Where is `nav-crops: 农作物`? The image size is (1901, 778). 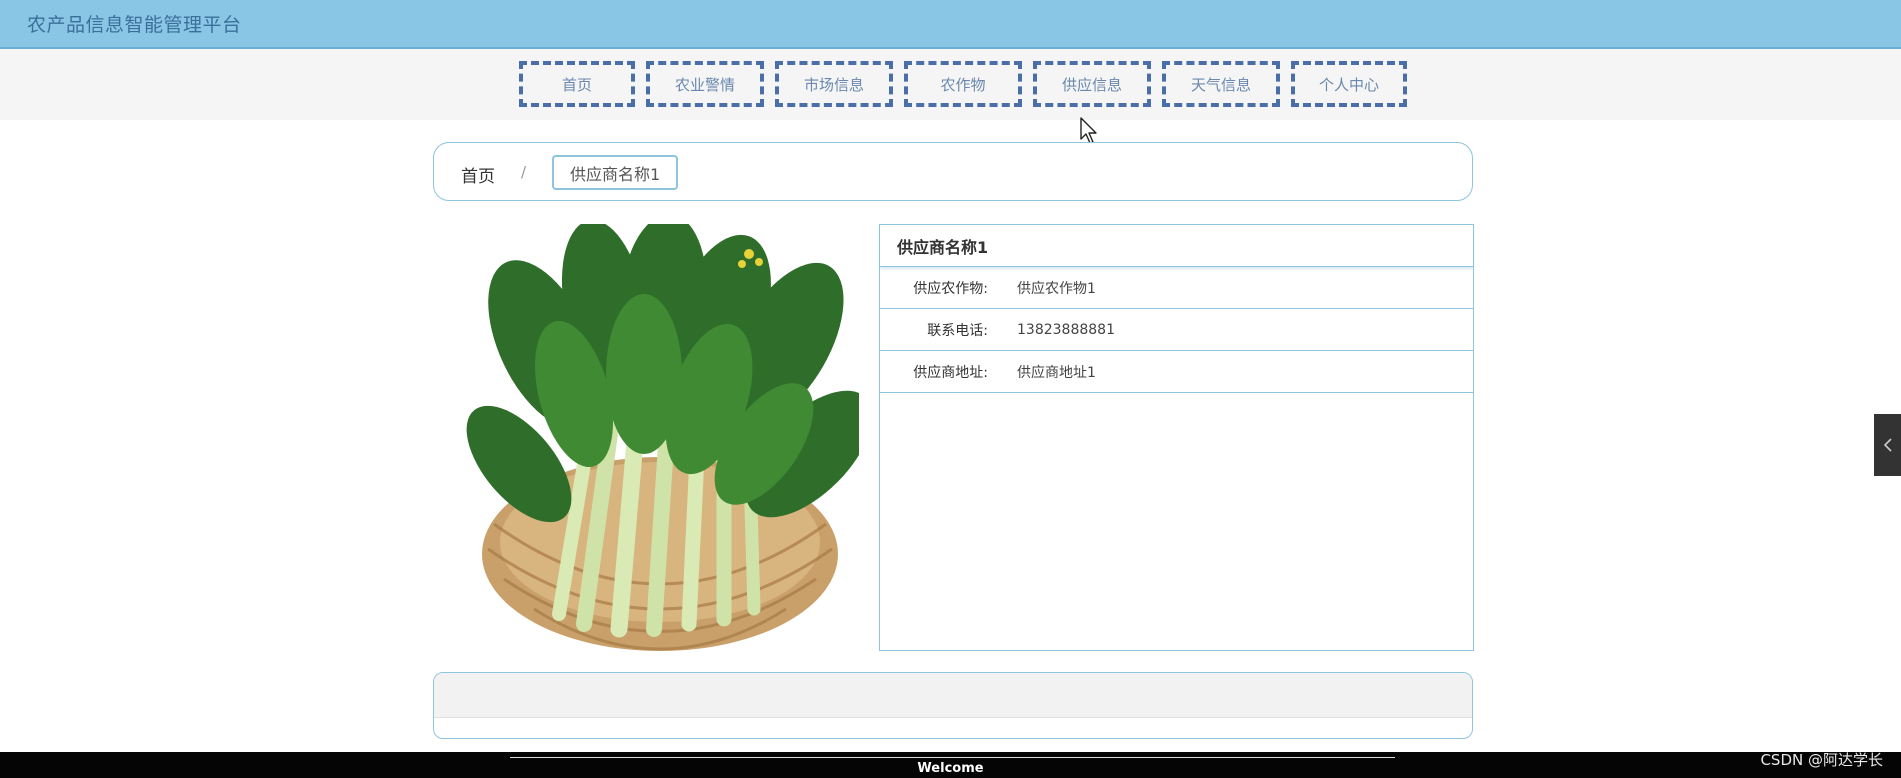
nav-crops: 农作物 is located at coordinates (963, 84).